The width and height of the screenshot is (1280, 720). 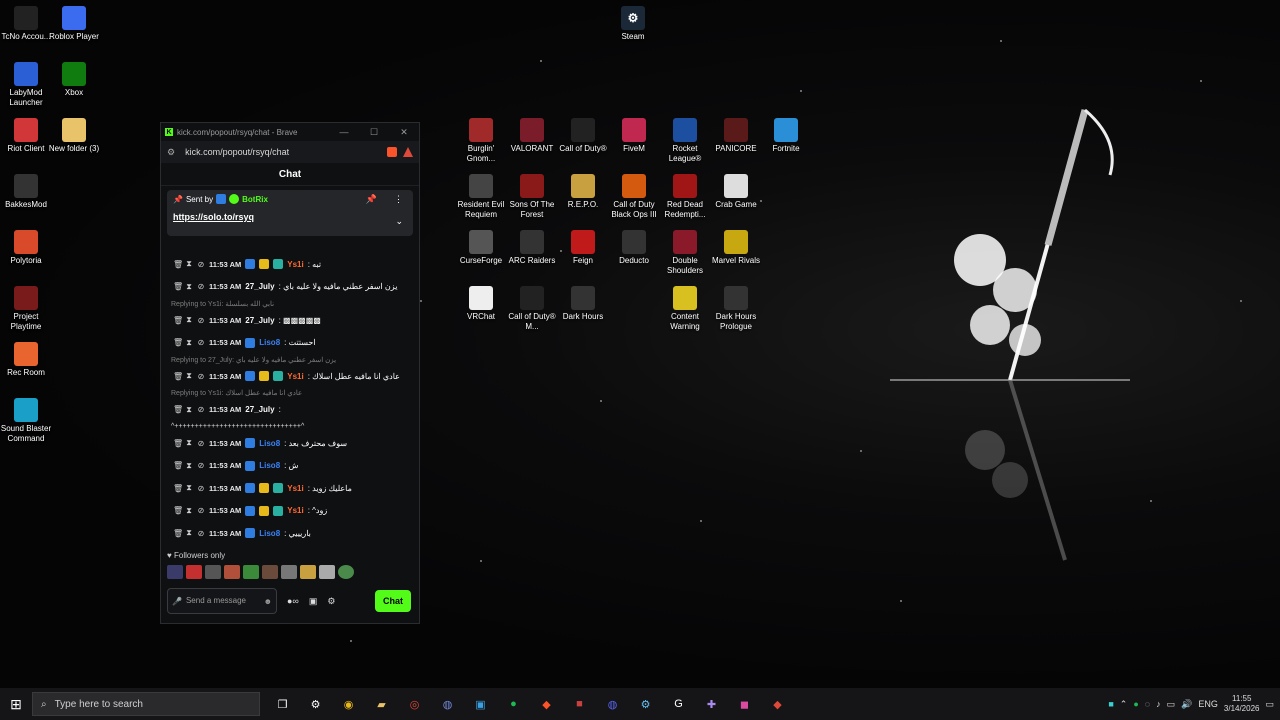 What do you see at coordinates (27, 360) in the screenshot?
I see `desktop-icon: Rec Room` at bounding box center [27, 360].